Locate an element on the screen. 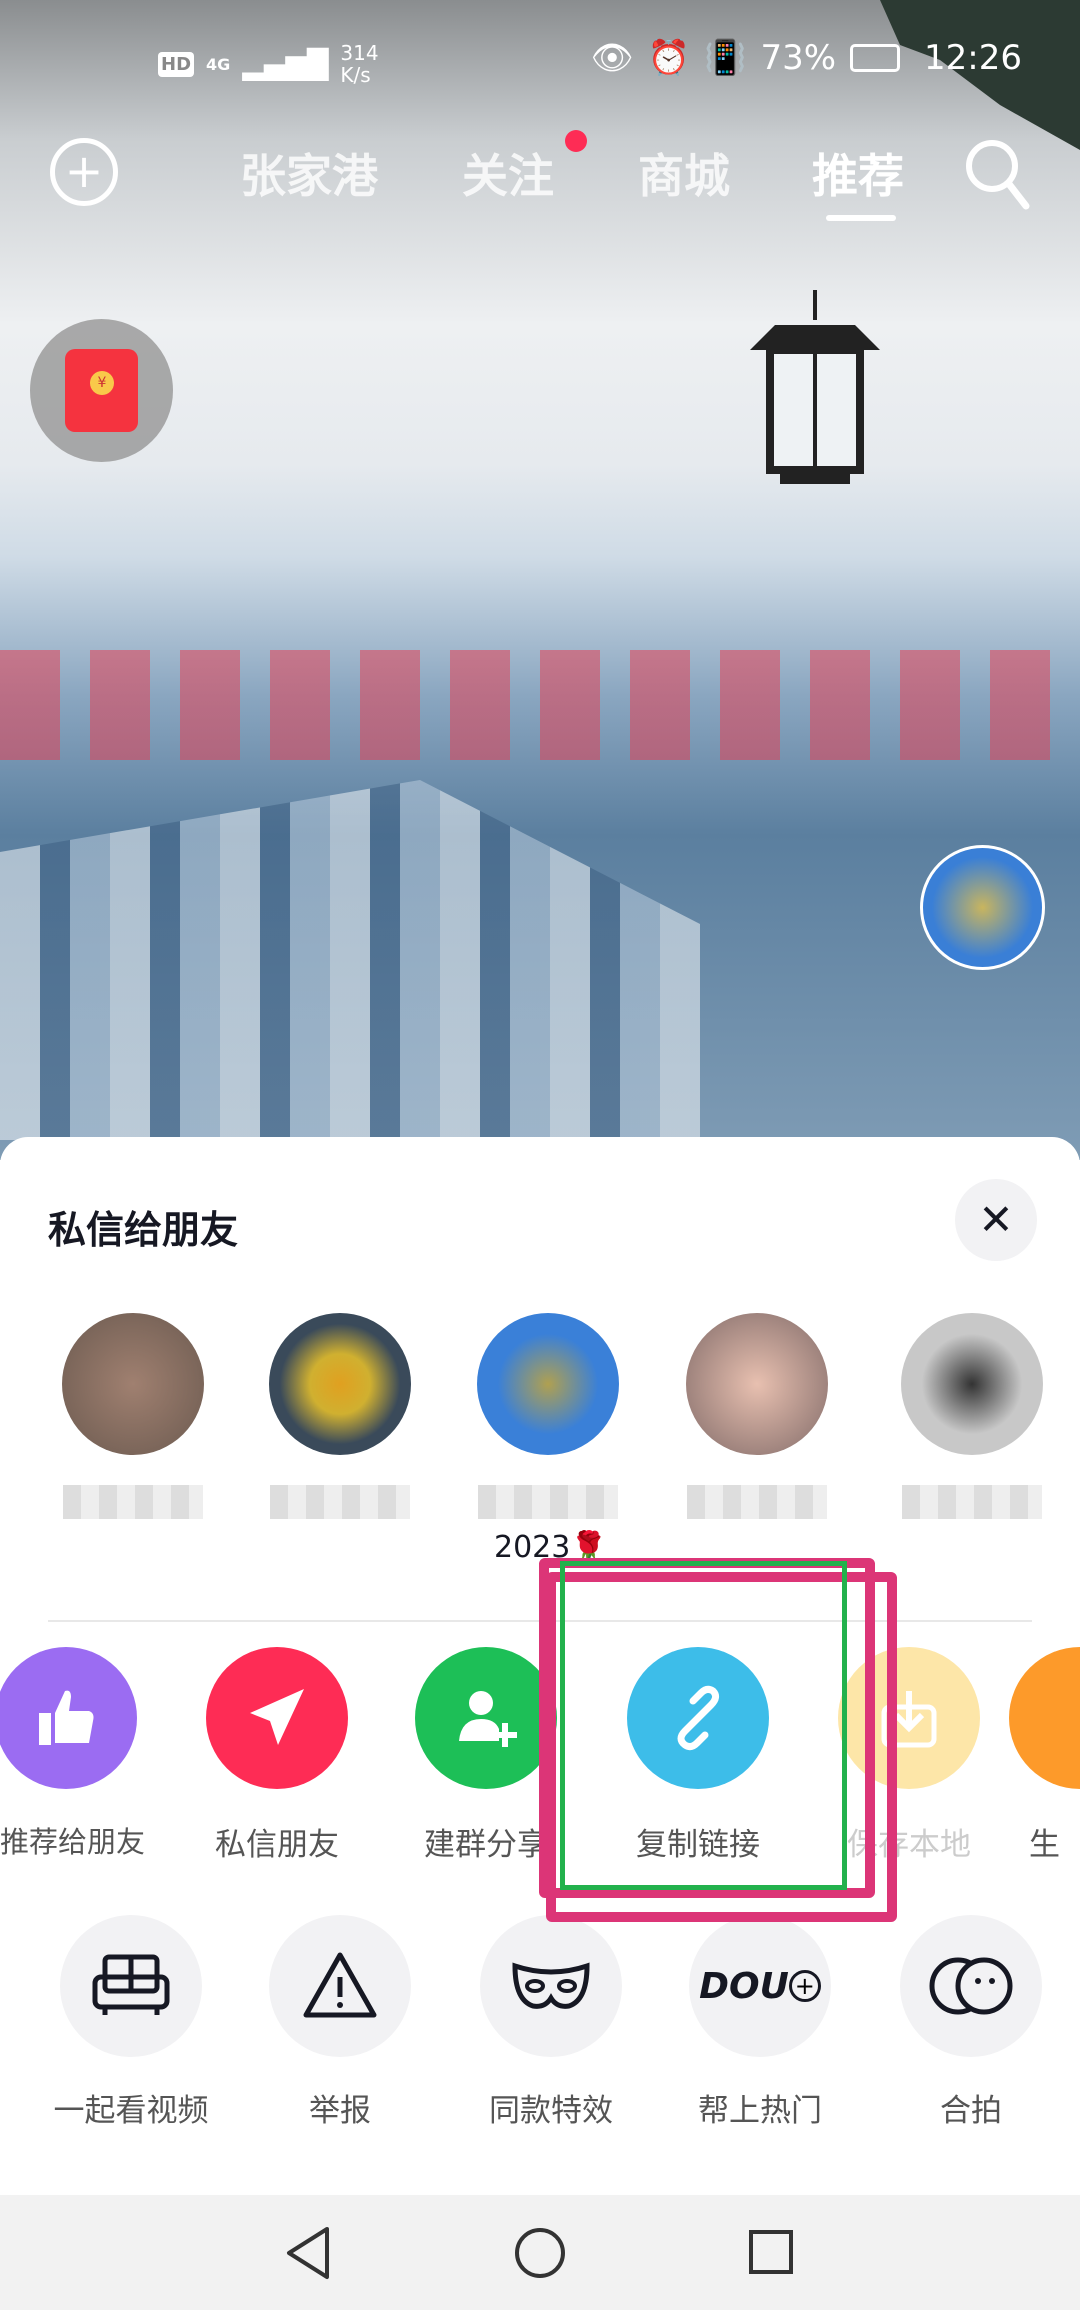  lantern-image is located at coordinates (815, 387).